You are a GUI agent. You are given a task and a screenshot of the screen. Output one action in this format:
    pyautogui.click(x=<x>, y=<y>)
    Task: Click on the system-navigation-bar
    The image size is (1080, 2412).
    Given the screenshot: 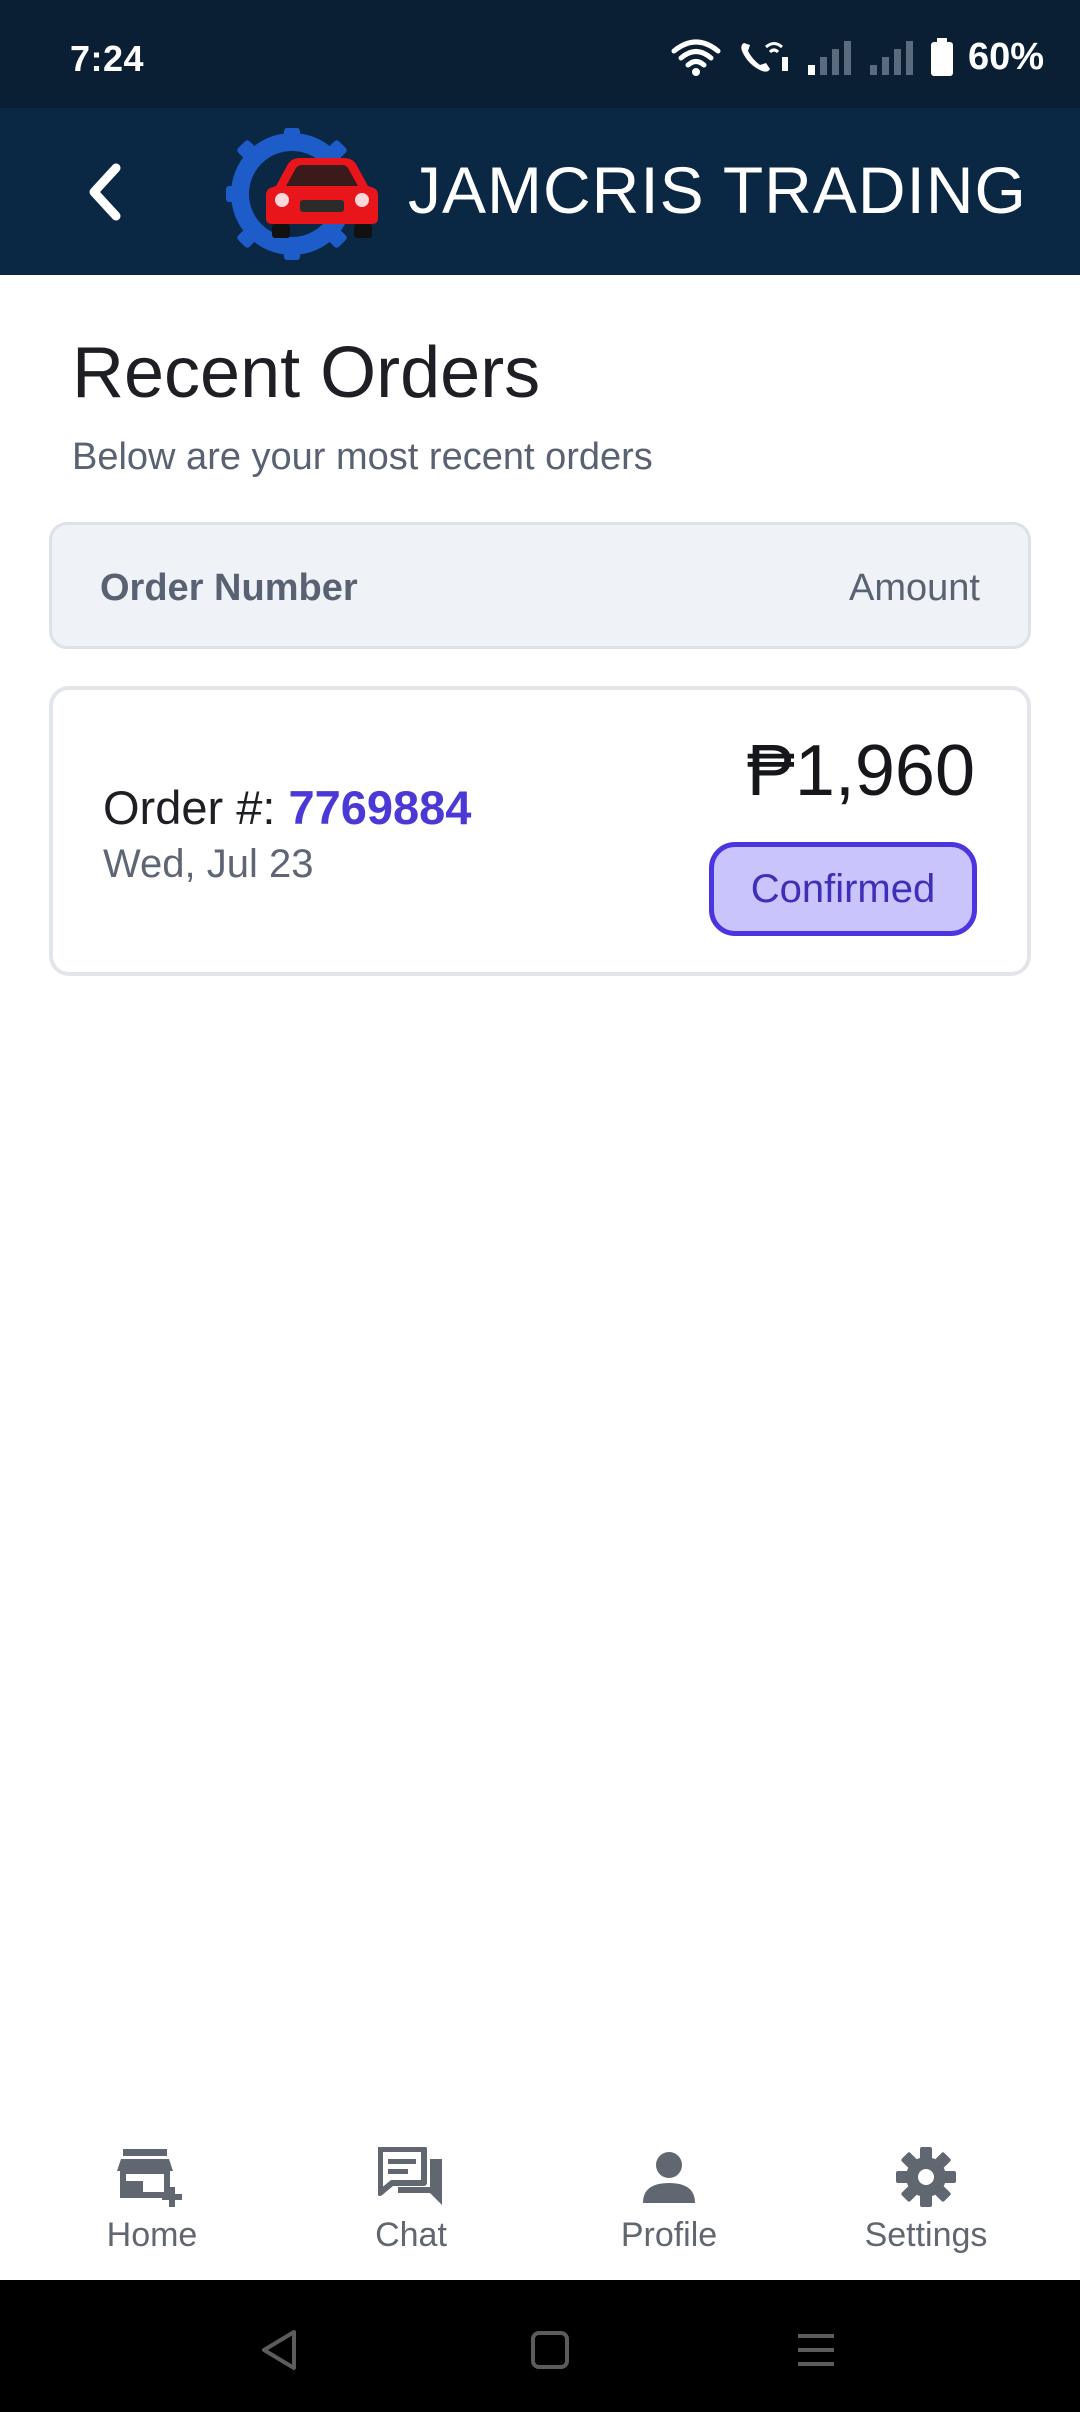 What is the action you would take?
    pyautogui.click(x=540, y=2346)
    